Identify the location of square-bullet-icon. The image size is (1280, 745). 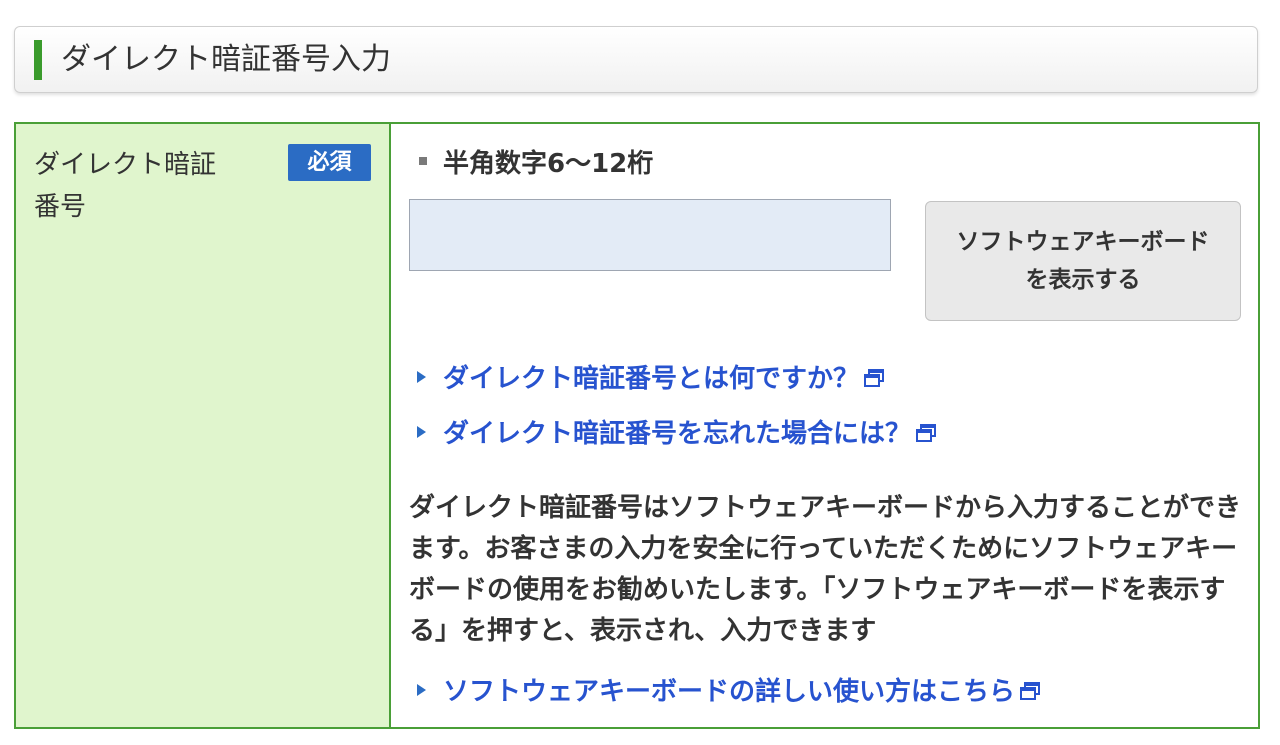
(423, 160).